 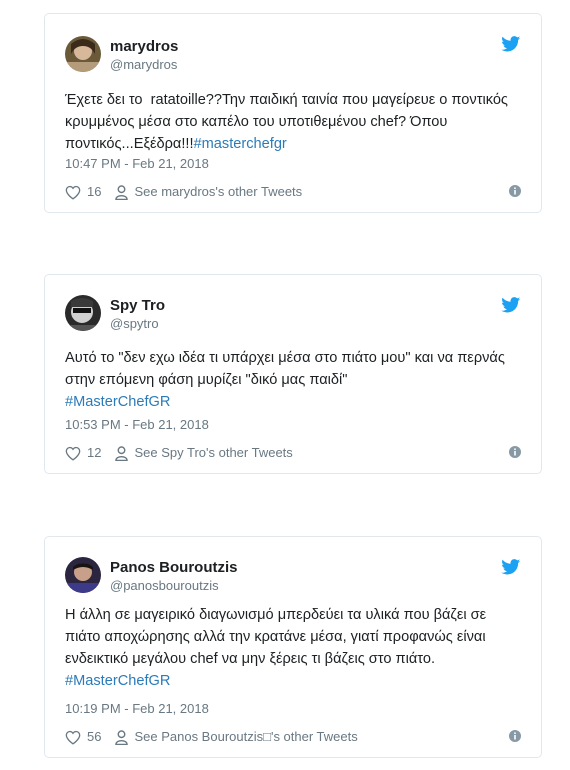 What do you see at coordinates (94, 192) in the screenshot?
I see `like-count: 16` at bounding box center [94, 192].